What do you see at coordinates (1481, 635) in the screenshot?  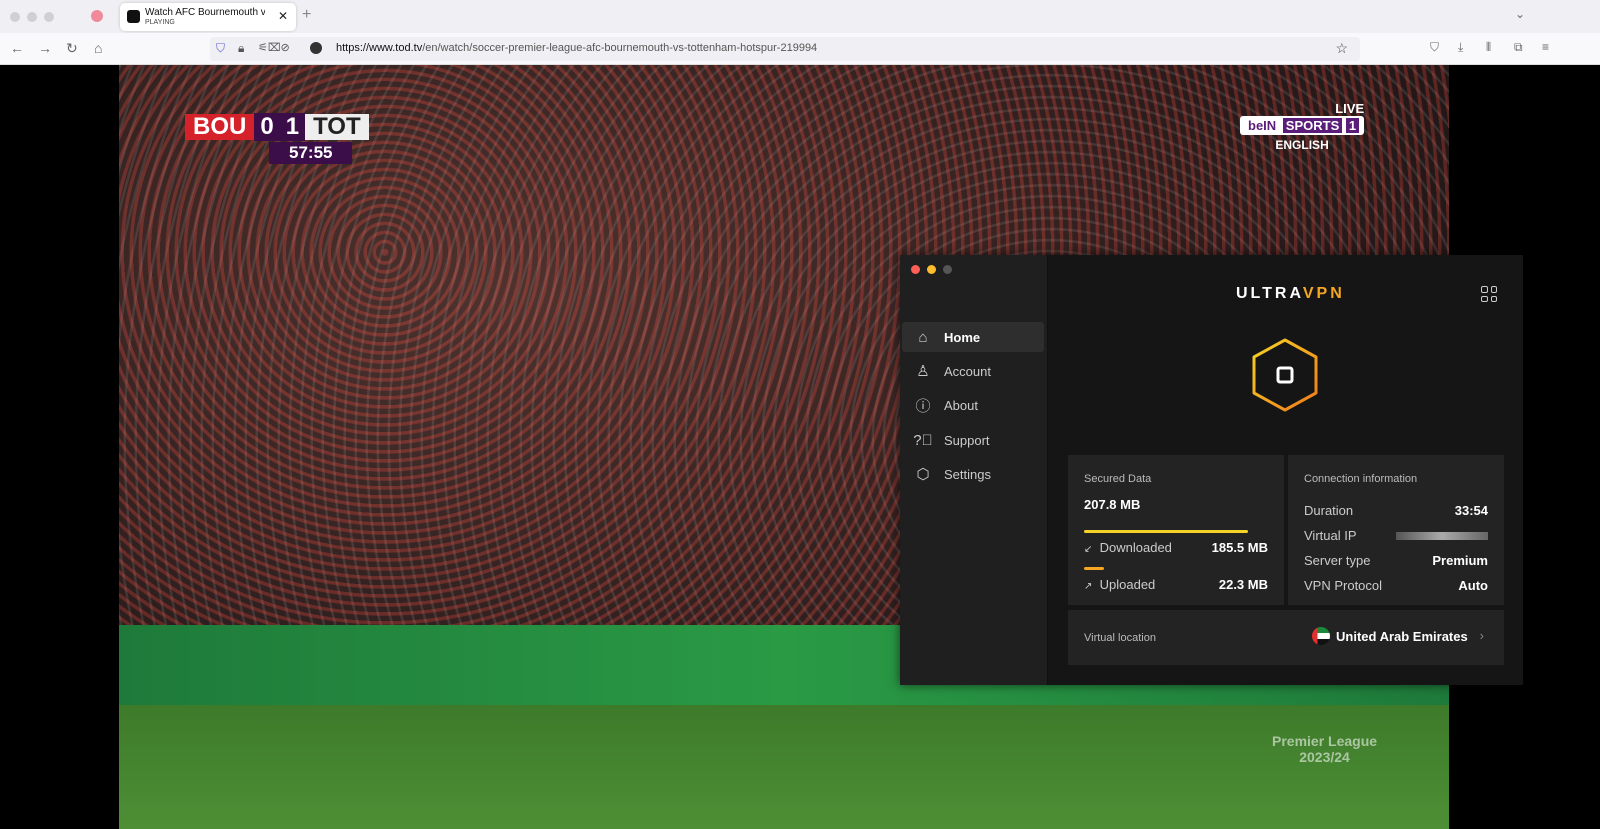 I see `chevron-right-icon: ›` at bounding box center [1481, 635].